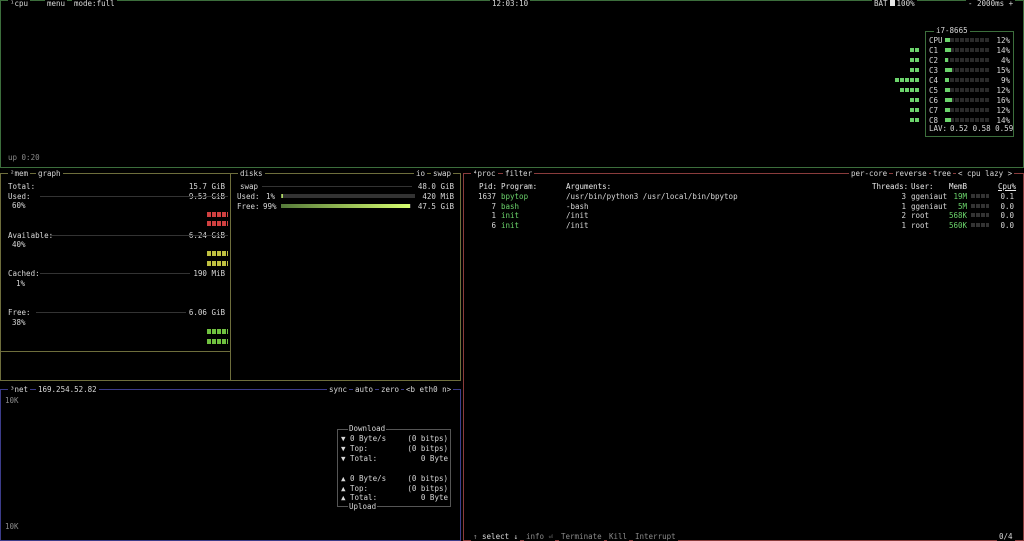  I want to click on mem-avail-pct: 40%, so click(19, 244).